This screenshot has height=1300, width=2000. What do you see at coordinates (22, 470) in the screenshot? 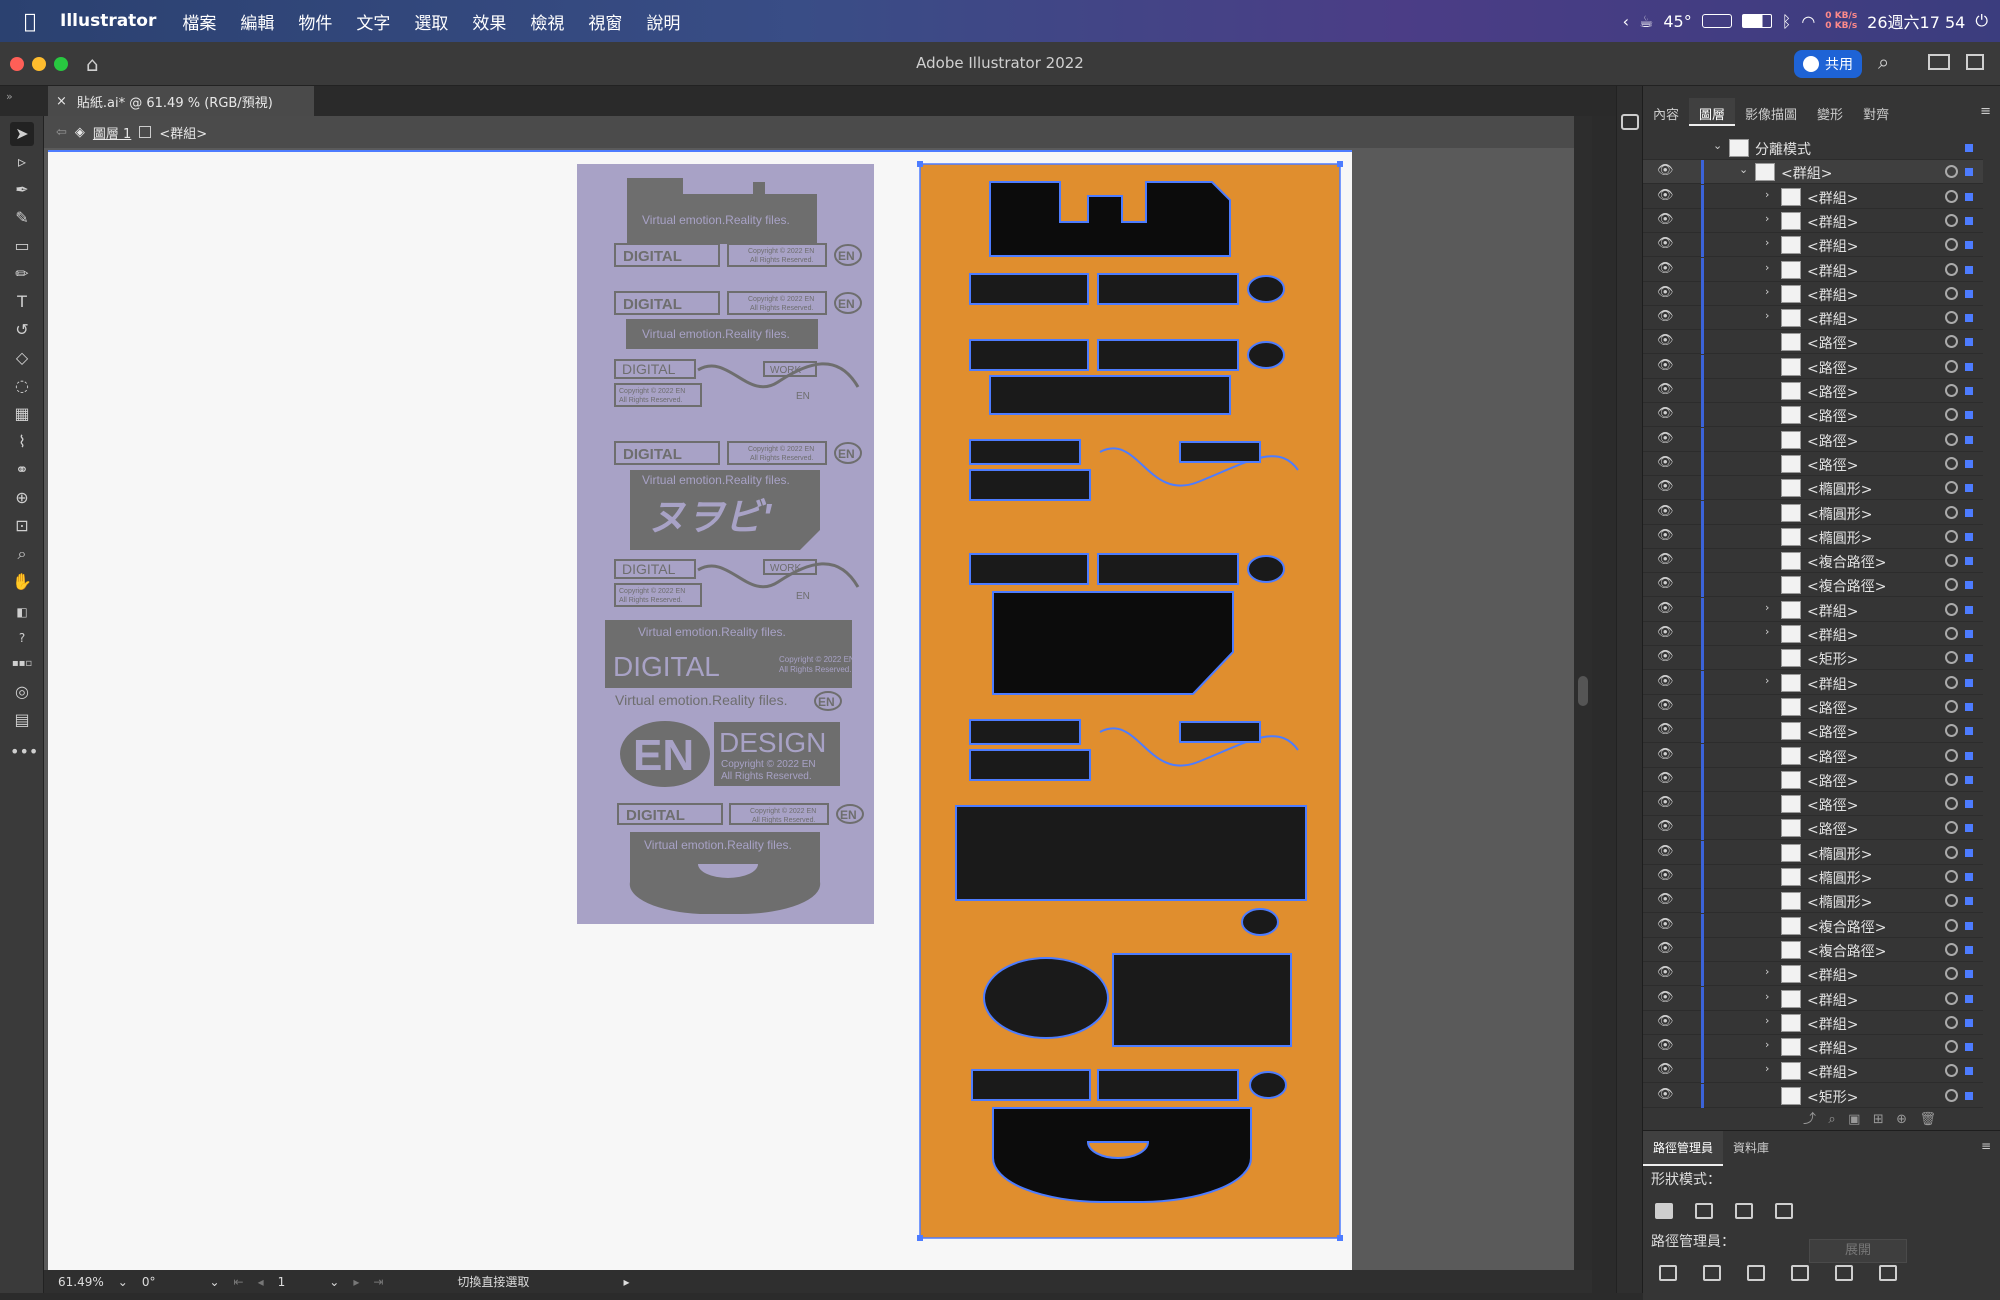
I see `blend-tool-icon: ⚭` at bounding box center [22, 470].